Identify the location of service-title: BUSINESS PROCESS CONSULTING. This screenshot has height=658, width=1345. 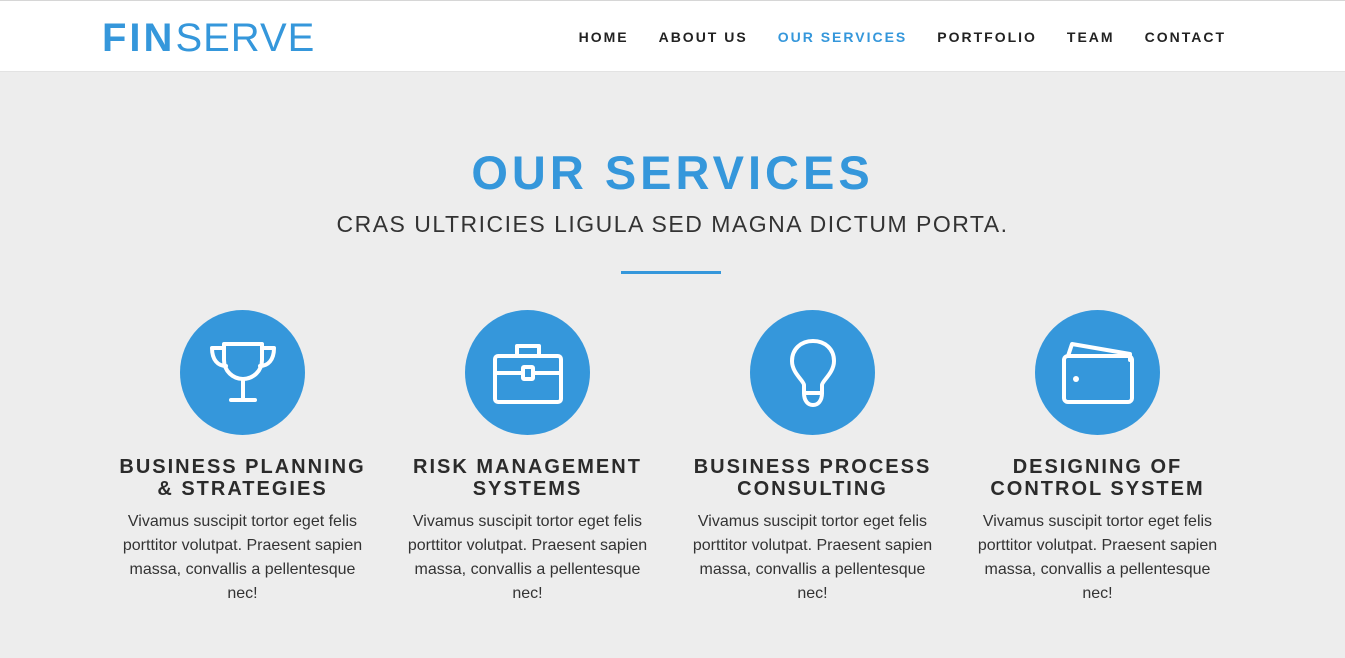
(812, 478).